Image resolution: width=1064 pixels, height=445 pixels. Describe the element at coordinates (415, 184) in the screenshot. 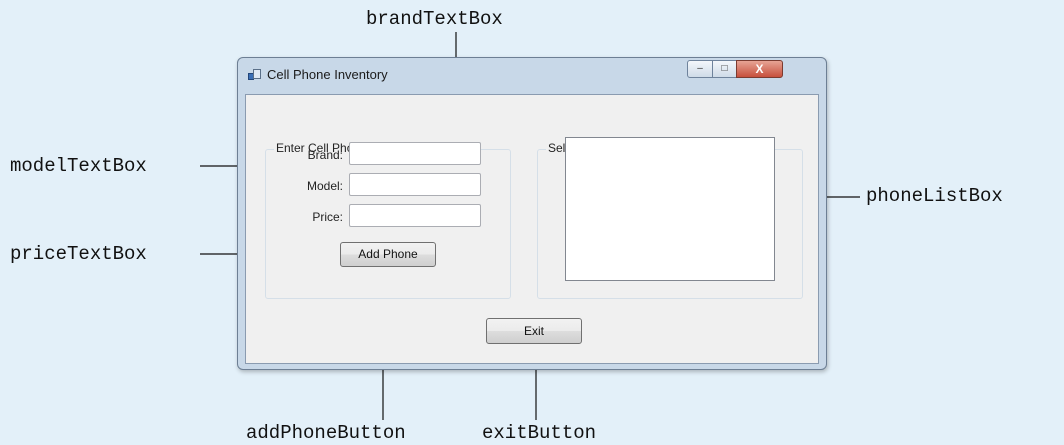

I see `model-textbox` at that location.